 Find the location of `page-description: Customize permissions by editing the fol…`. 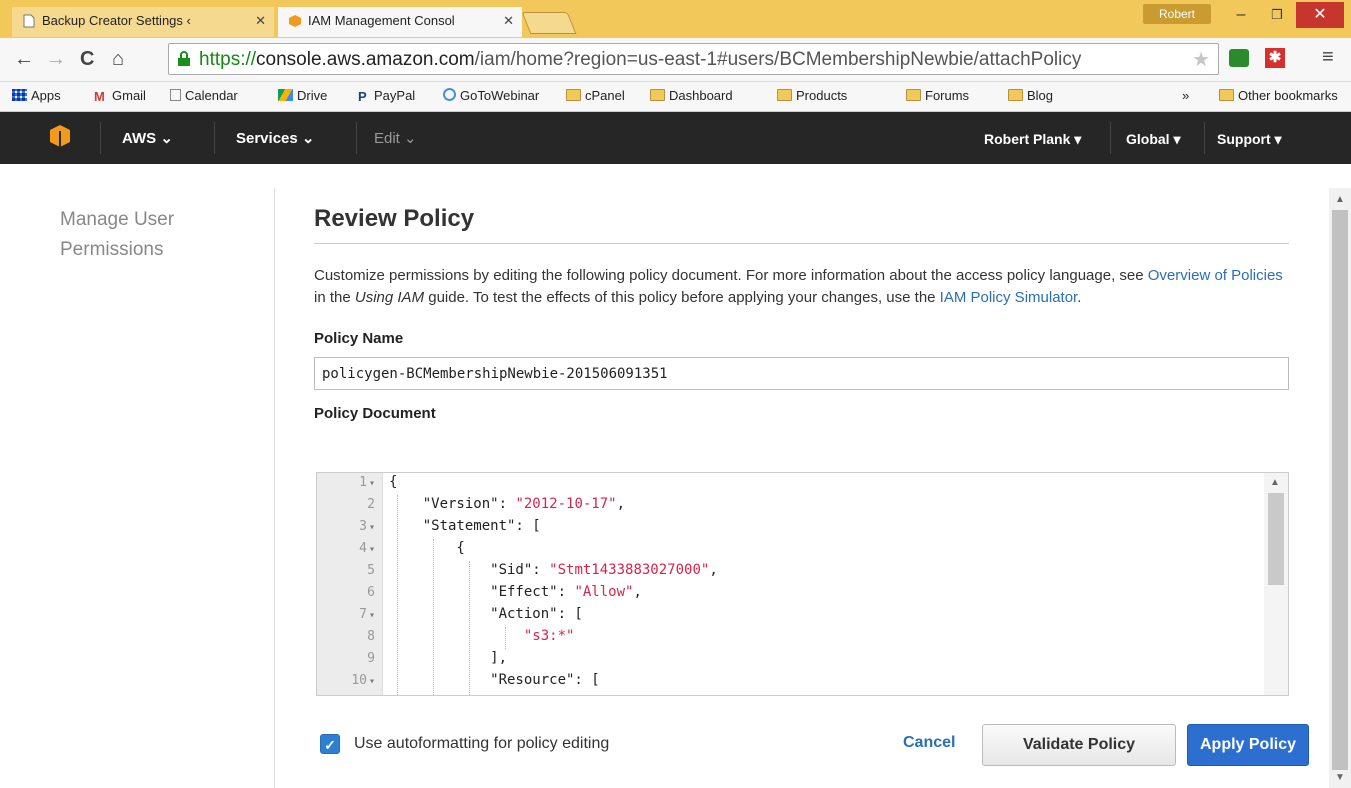

page-description: Customize permissions by editing the fol… is located at coordinates (798, 286).